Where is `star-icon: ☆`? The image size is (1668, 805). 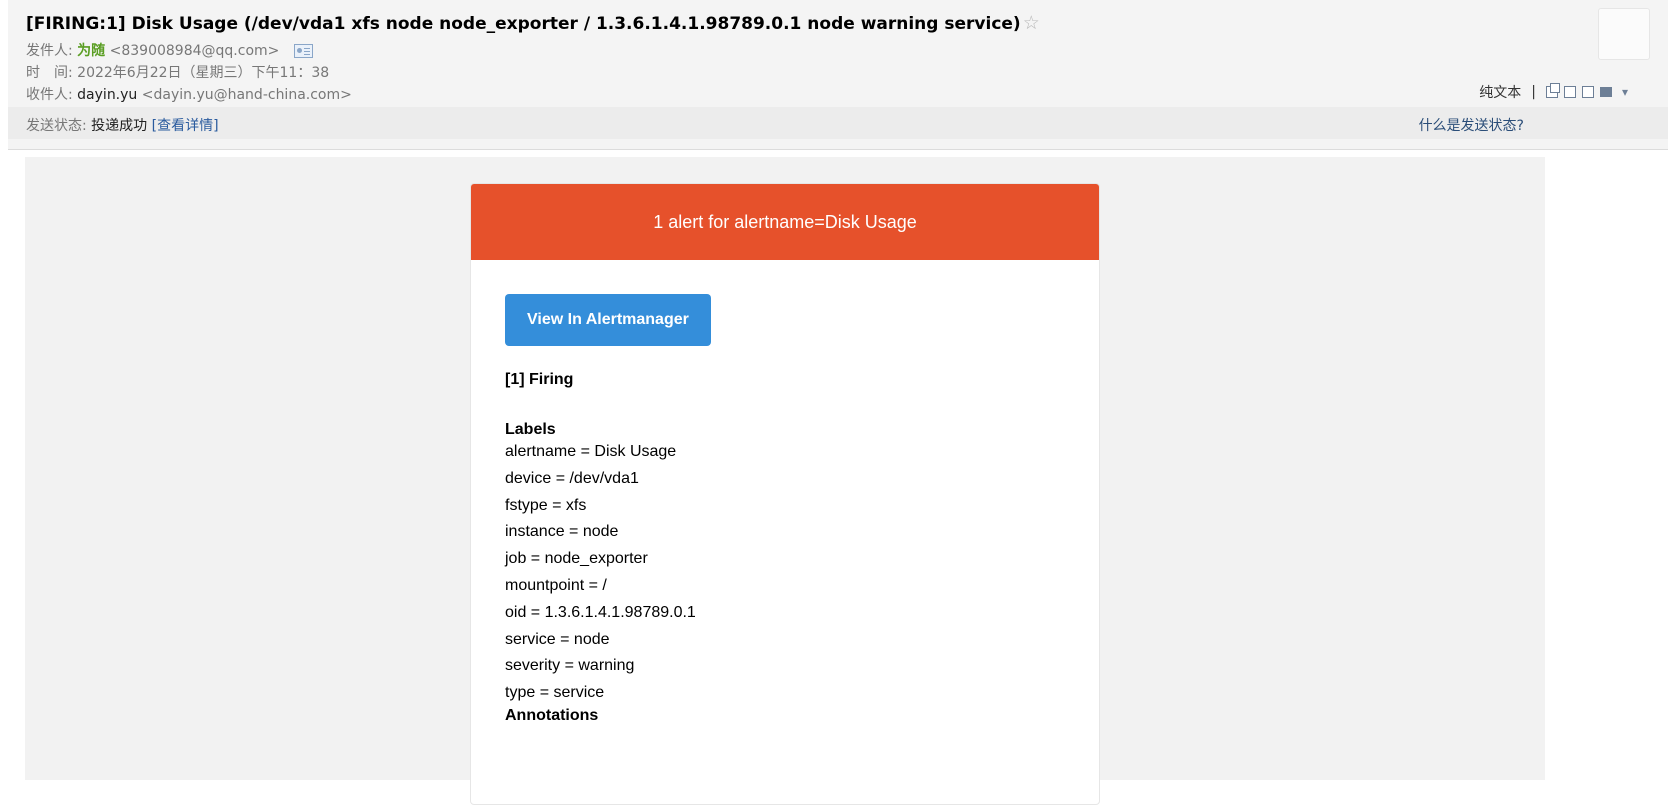
star-icon: ☆ is located at coordinates (1031, 23).